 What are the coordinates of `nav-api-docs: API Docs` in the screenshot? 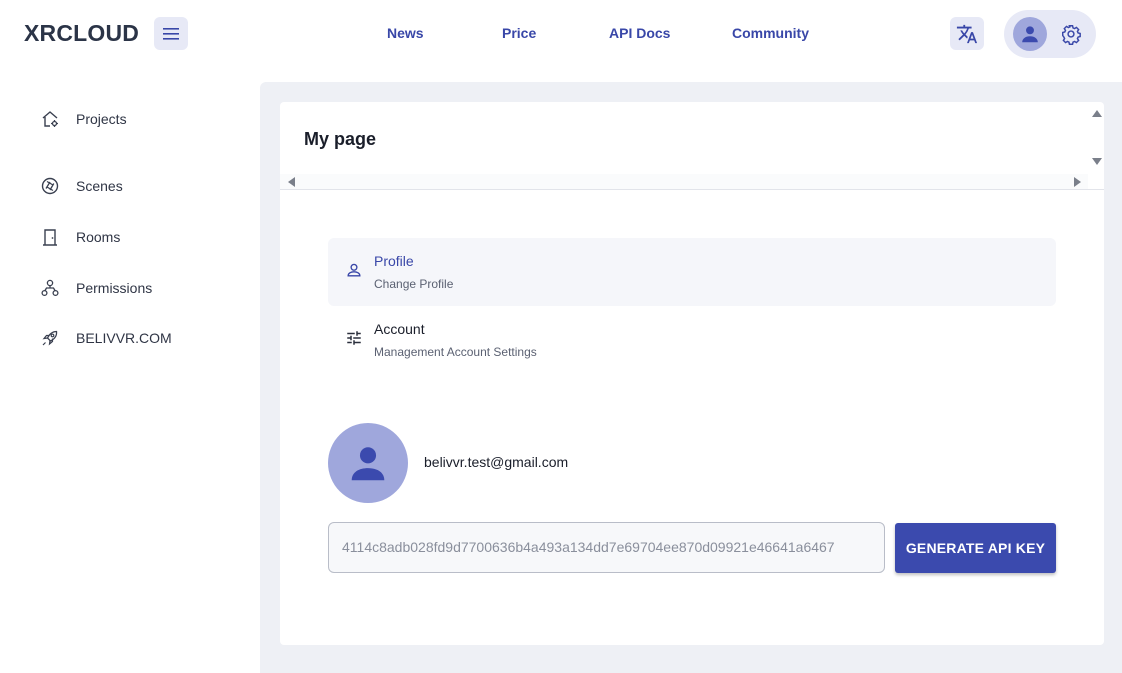 It's located at (639, 33).